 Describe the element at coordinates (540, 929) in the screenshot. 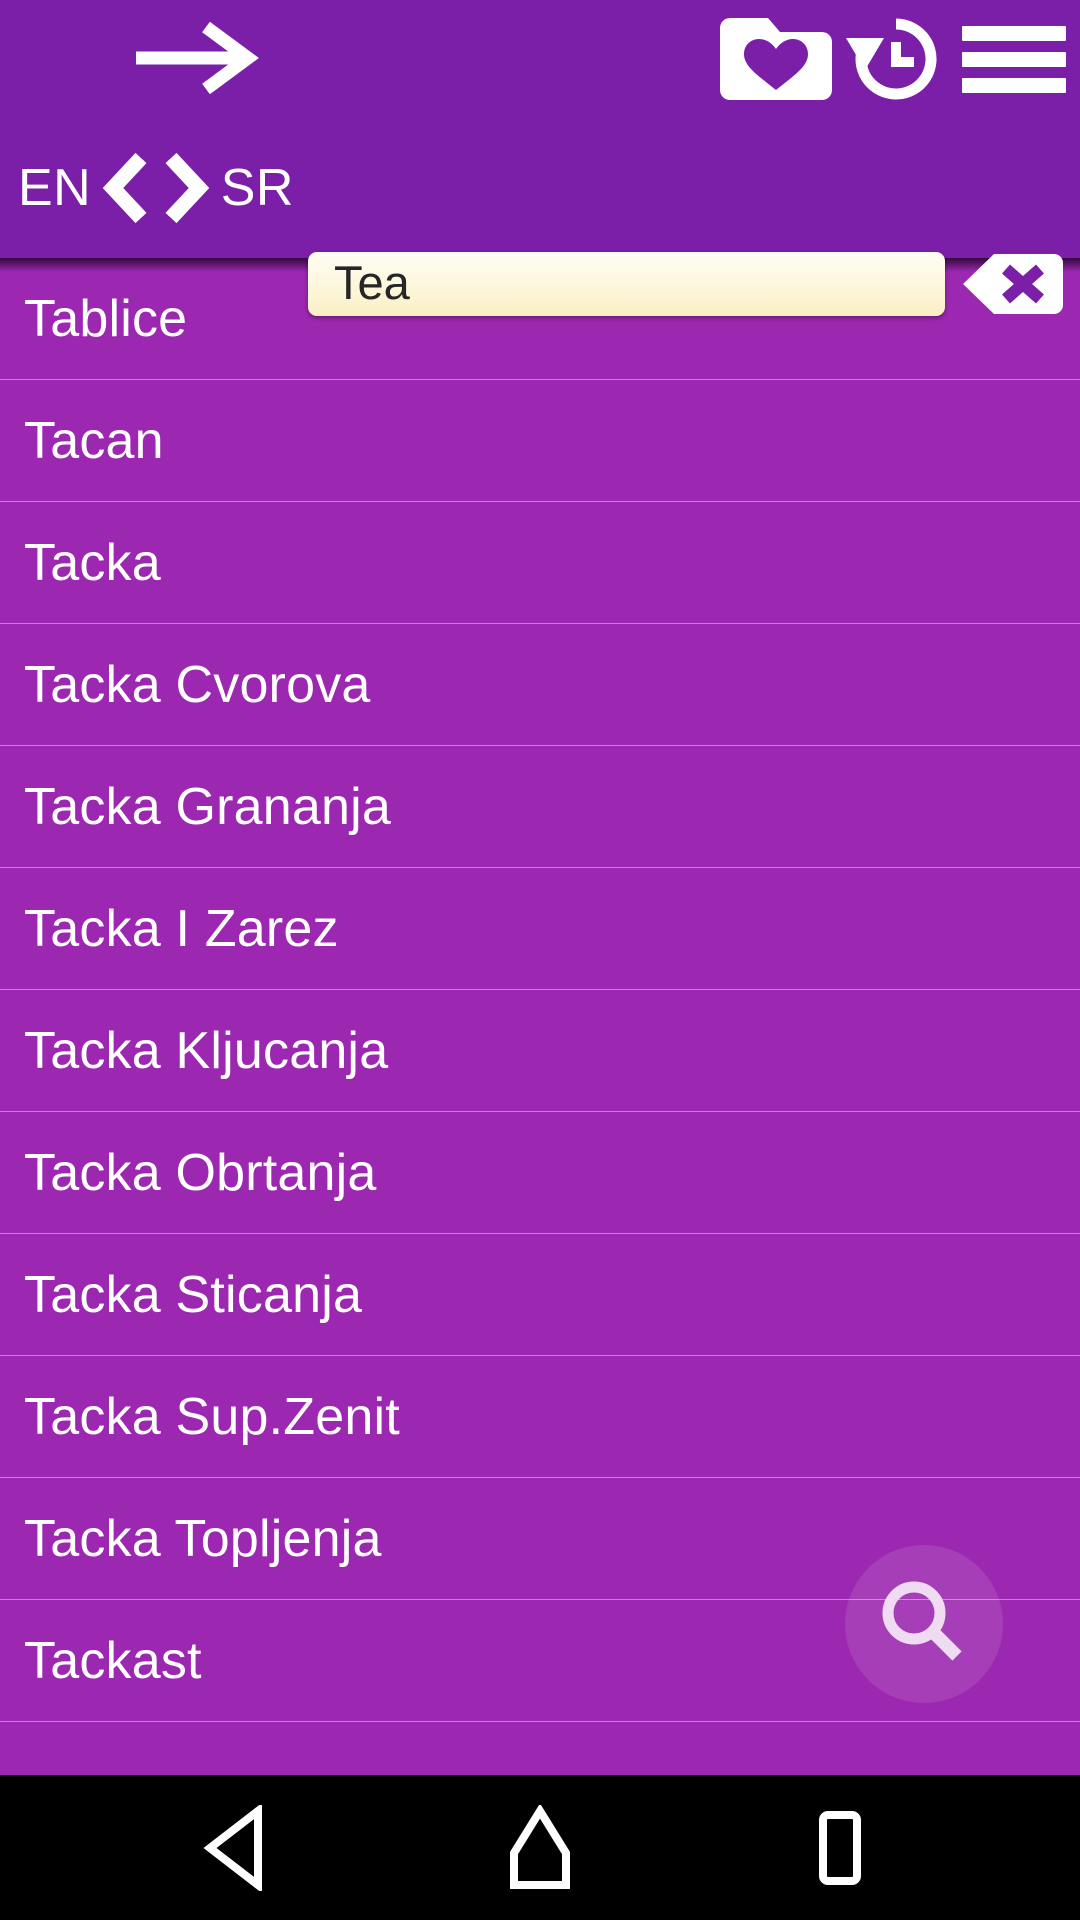

I see `list-item: Tacka I Zarez` at that location.